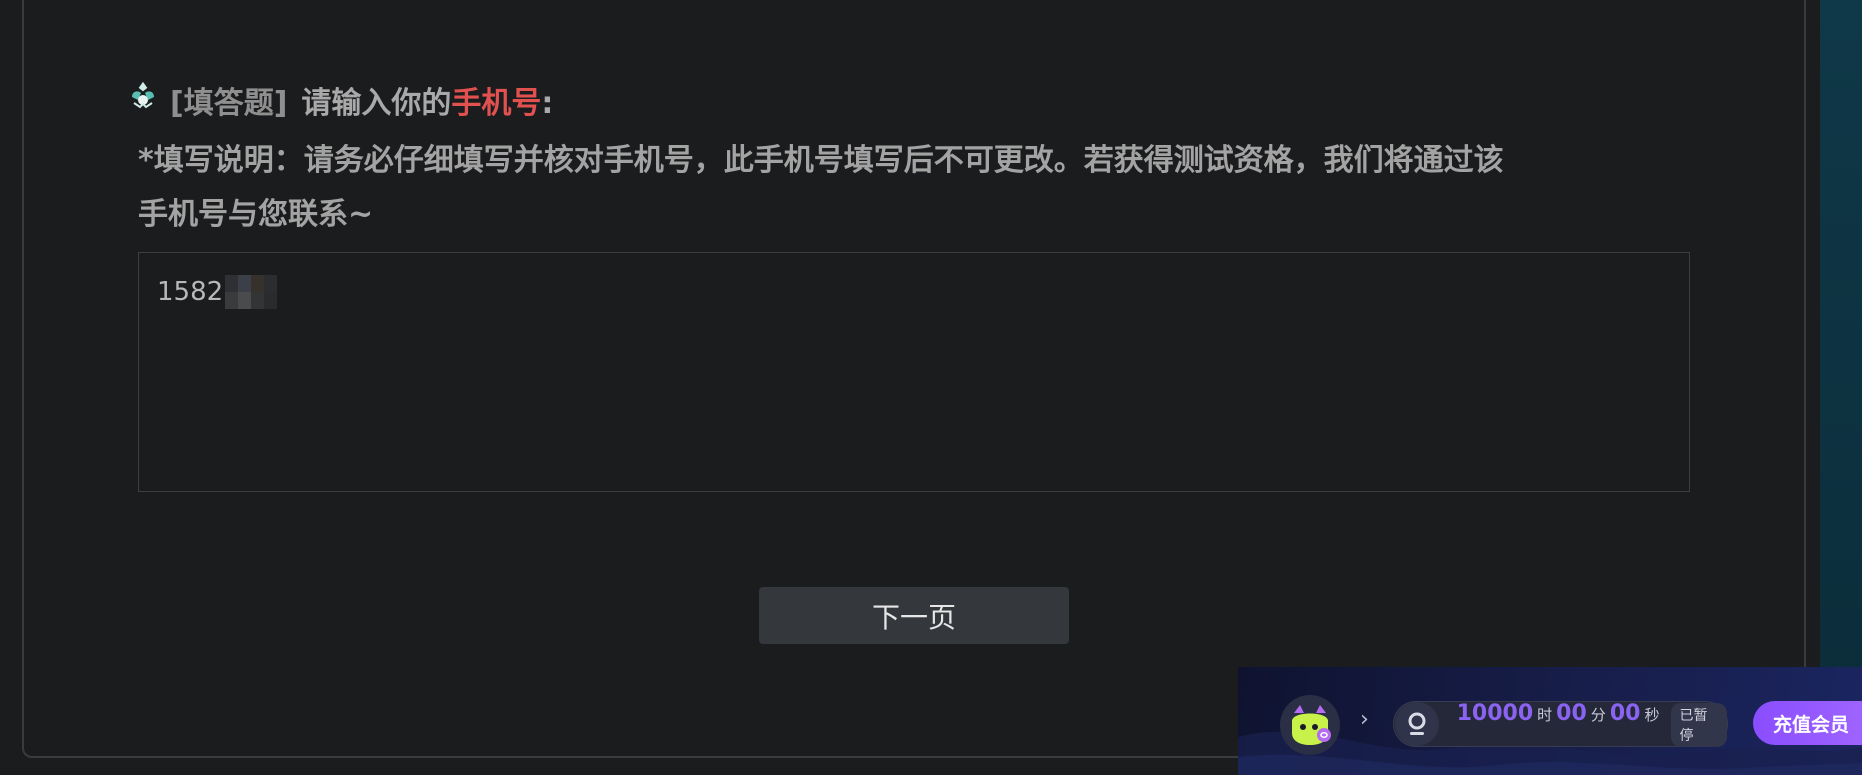 The height and width of the screenshot is (775, 1862). Describe the element at coordinates (1545, 715) in the screenshot. I see `hours-unit: 时` at that location.